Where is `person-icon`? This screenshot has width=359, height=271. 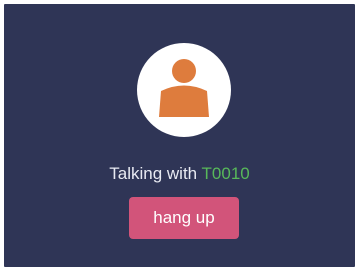
person-icon is located at coordinates (184, 88).